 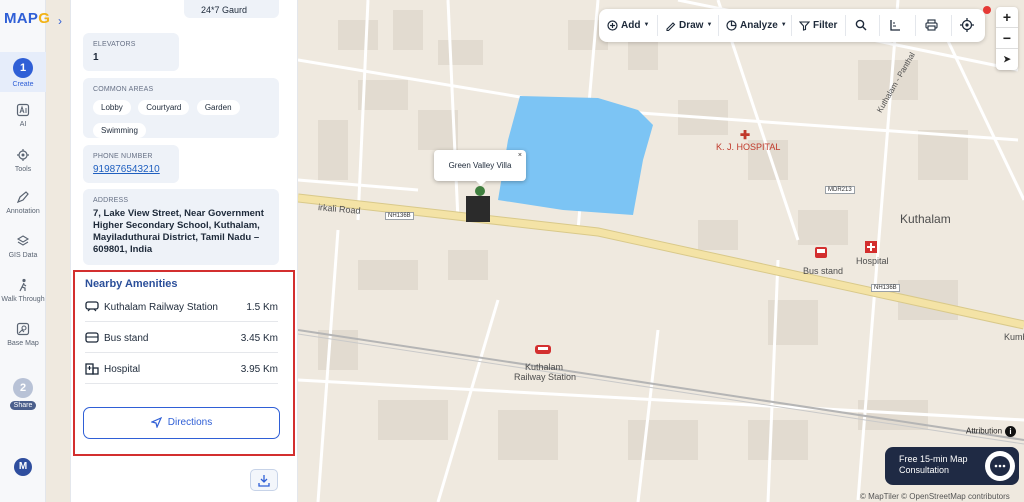 I want to click on search-icon, so click(x=861, y=25).